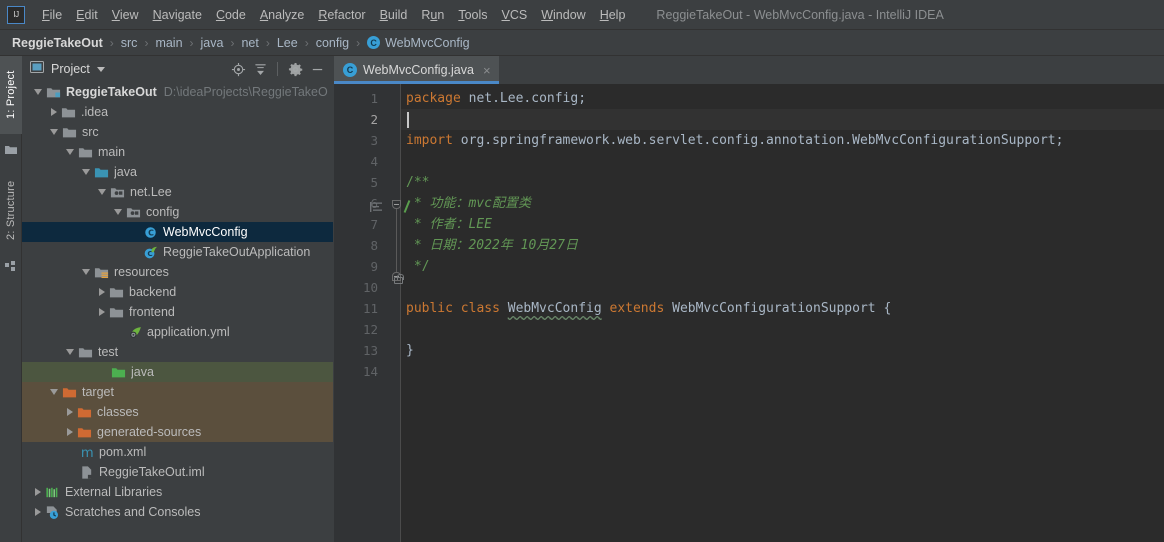 This screenshot has height=542, width=1164. Describe the element at coordinates (487, 70) in the screenshot. I see `close-icon: ×` at that location.